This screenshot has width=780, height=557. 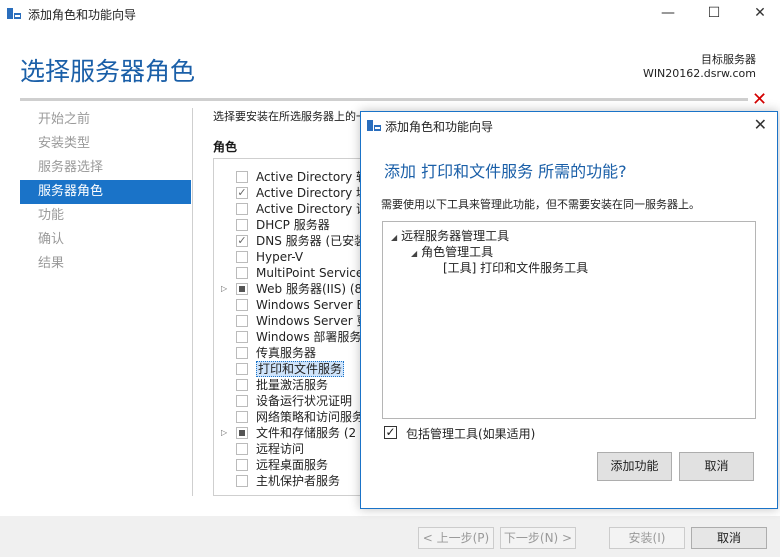 I want to click on target-server-label: 目标服务器, so click(x=728, y=59).